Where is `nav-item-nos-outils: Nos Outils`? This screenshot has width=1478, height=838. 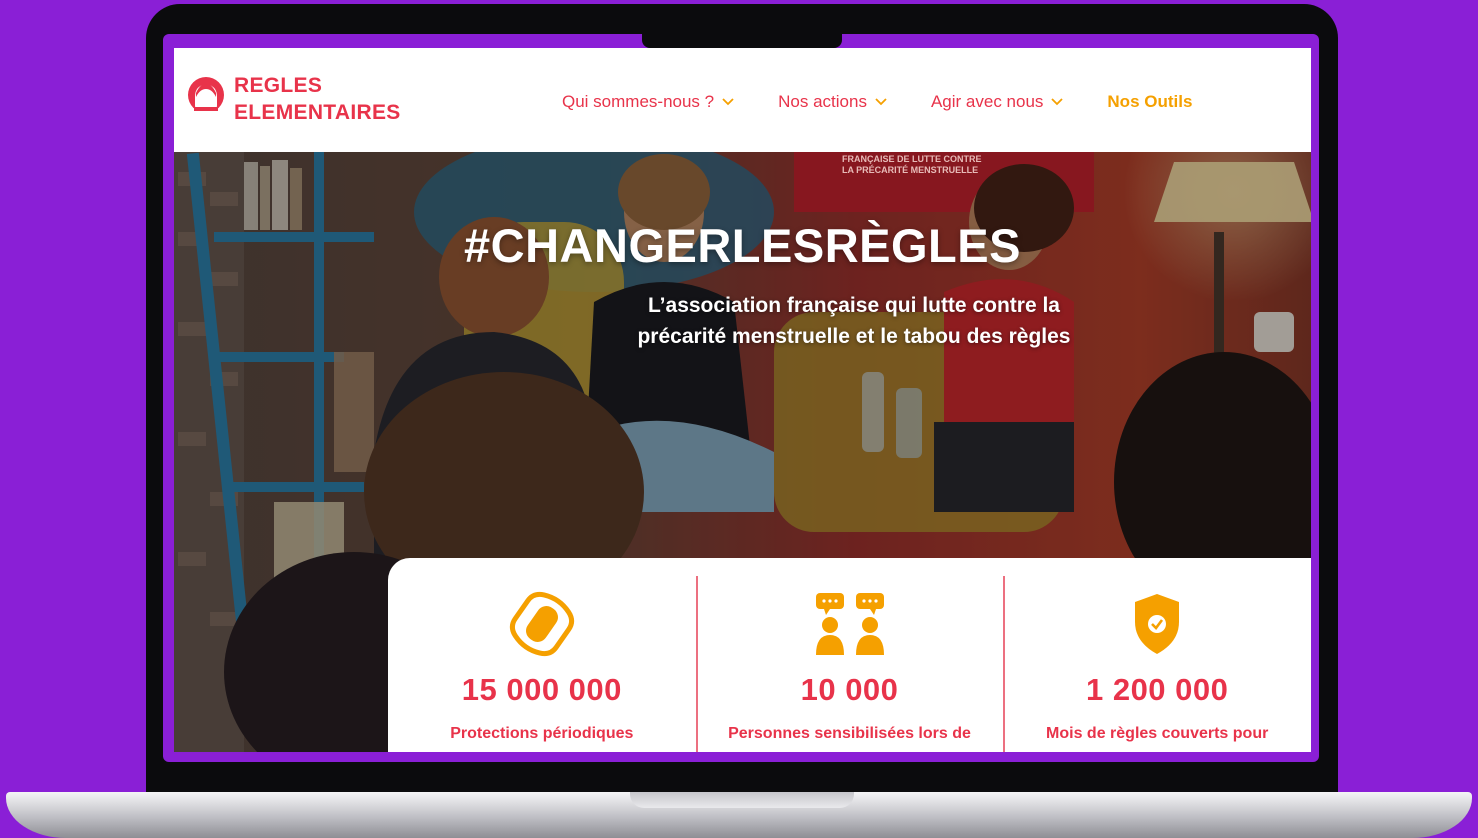
nav-item-nos-outils: Nos Outils is located at coordinates (1149, 102).